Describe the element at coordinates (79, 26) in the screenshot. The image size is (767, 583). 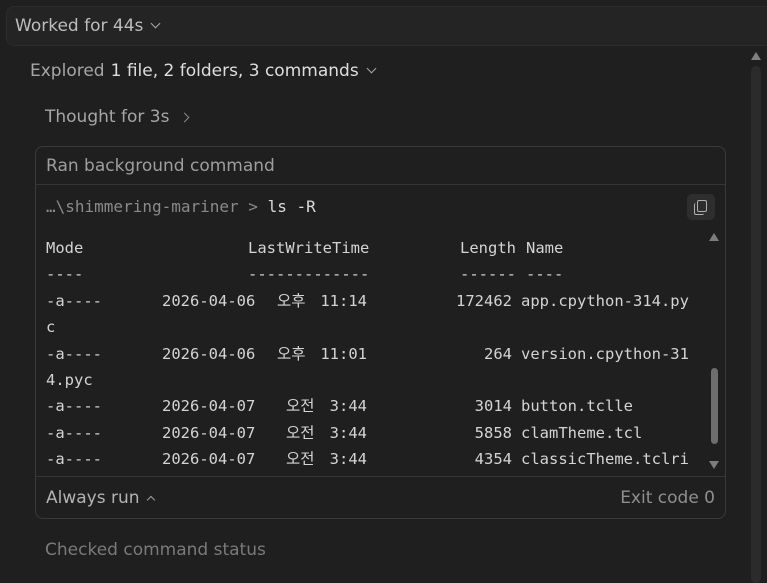
I see `worked-label: Worked for 44s` at that location.